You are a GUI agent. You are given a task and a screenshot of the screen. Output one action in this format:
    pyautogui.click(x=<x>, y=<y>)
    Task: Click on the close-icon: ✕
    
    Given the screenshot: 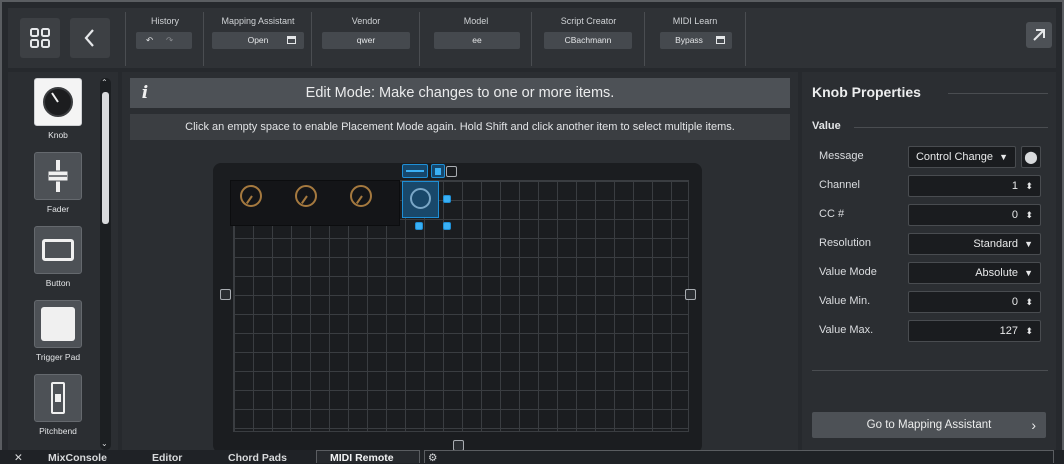 What is the action you would take?
    pyautogui.click(x=18, y=458)
    